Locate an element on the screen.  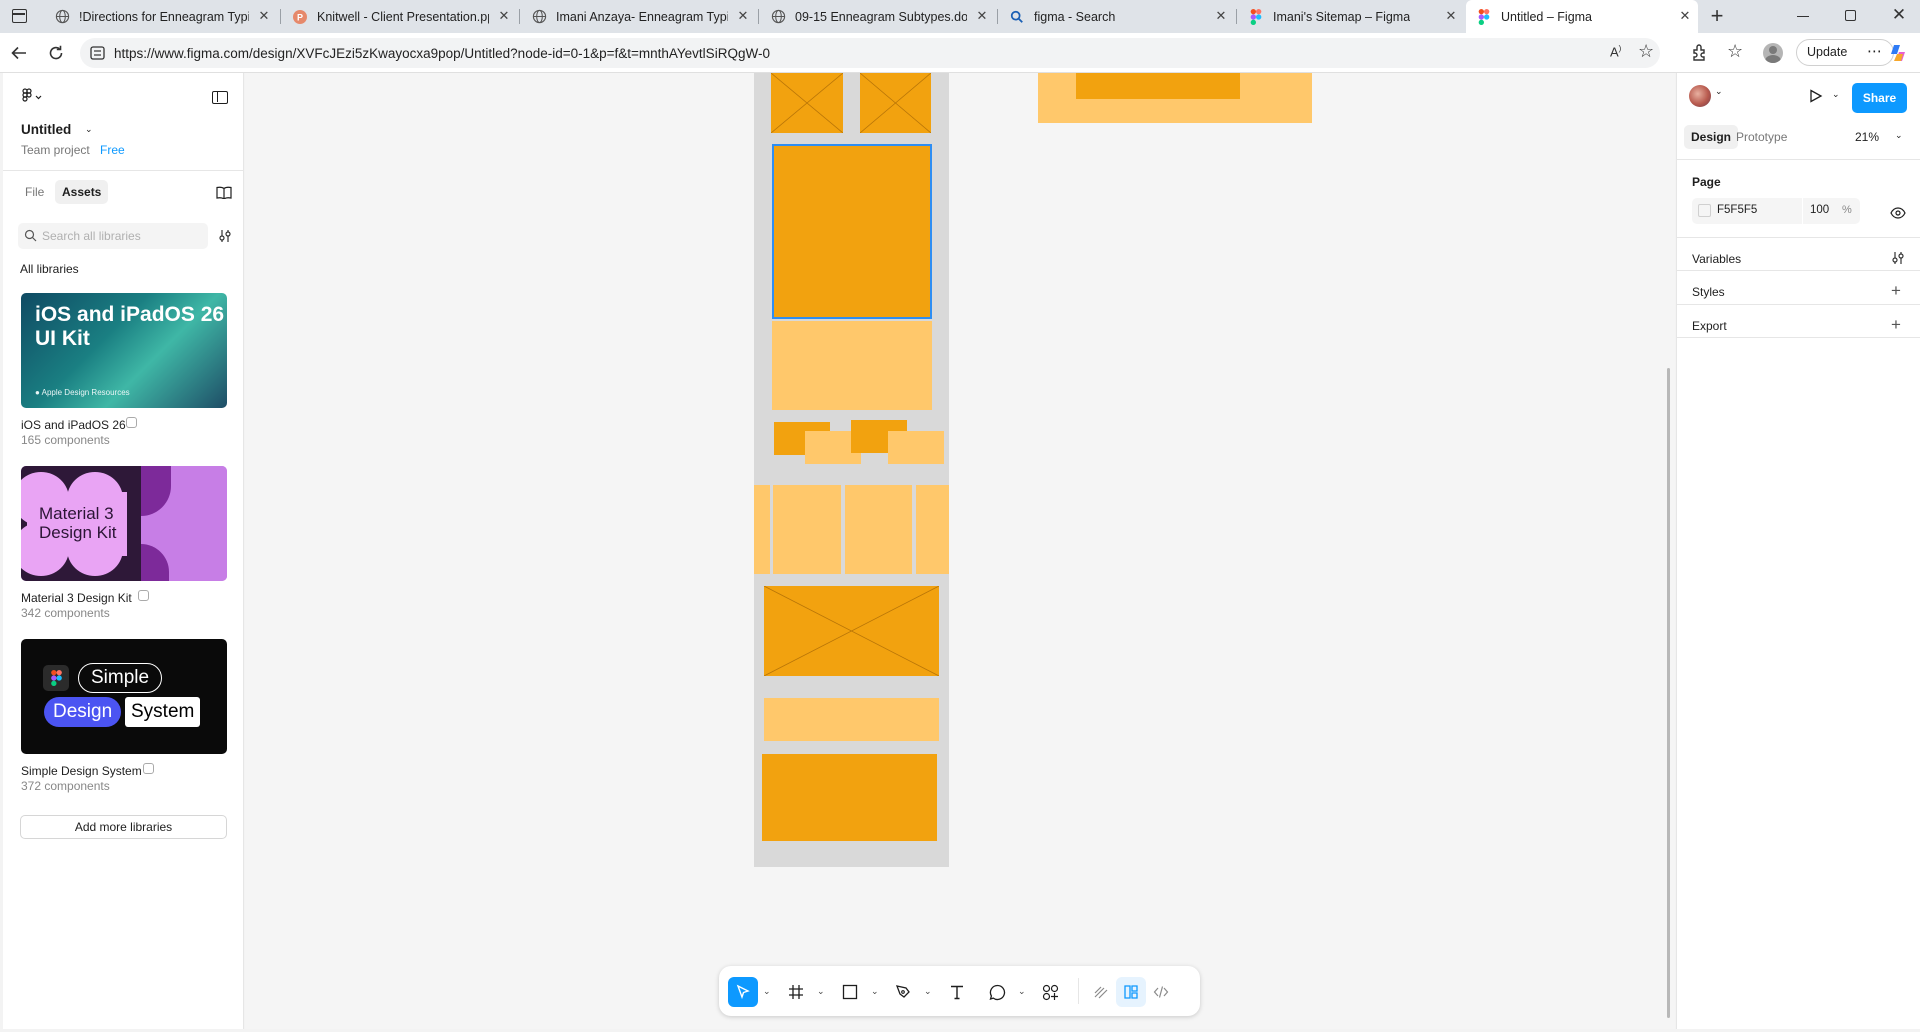
zoom-level: 21% is located at coordinates (1867, 137).